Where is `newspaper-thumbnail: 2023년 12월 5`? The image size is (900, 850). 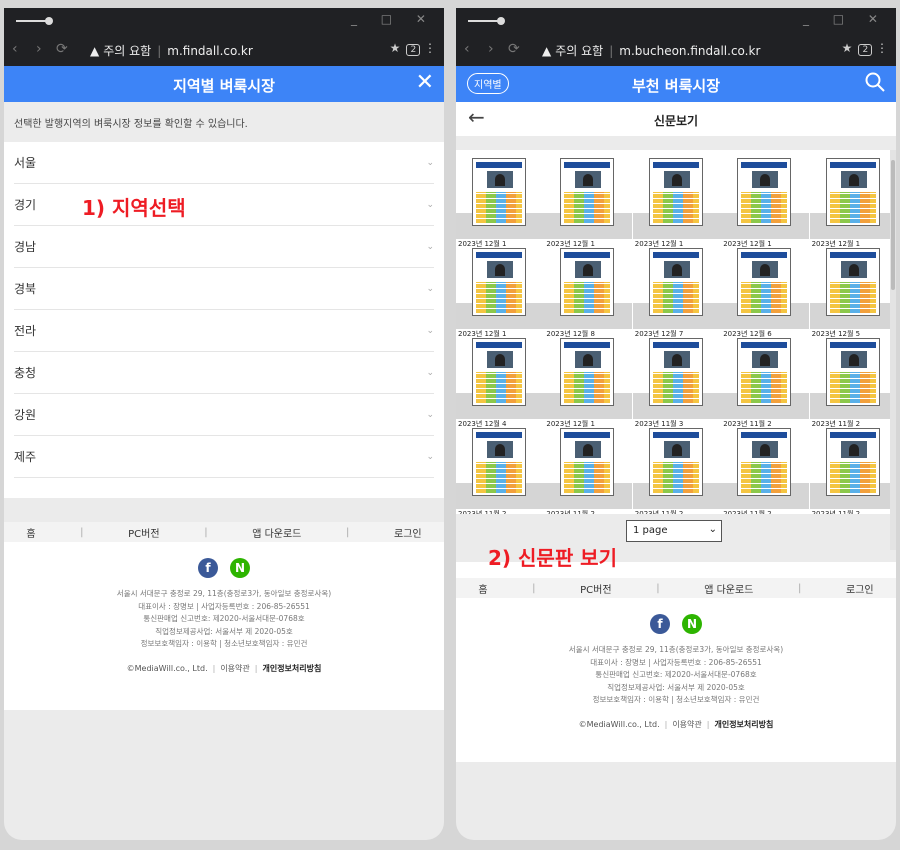 newspaper-thumbnail: 2023년 12월 5 is located at coordinates (849, 293).